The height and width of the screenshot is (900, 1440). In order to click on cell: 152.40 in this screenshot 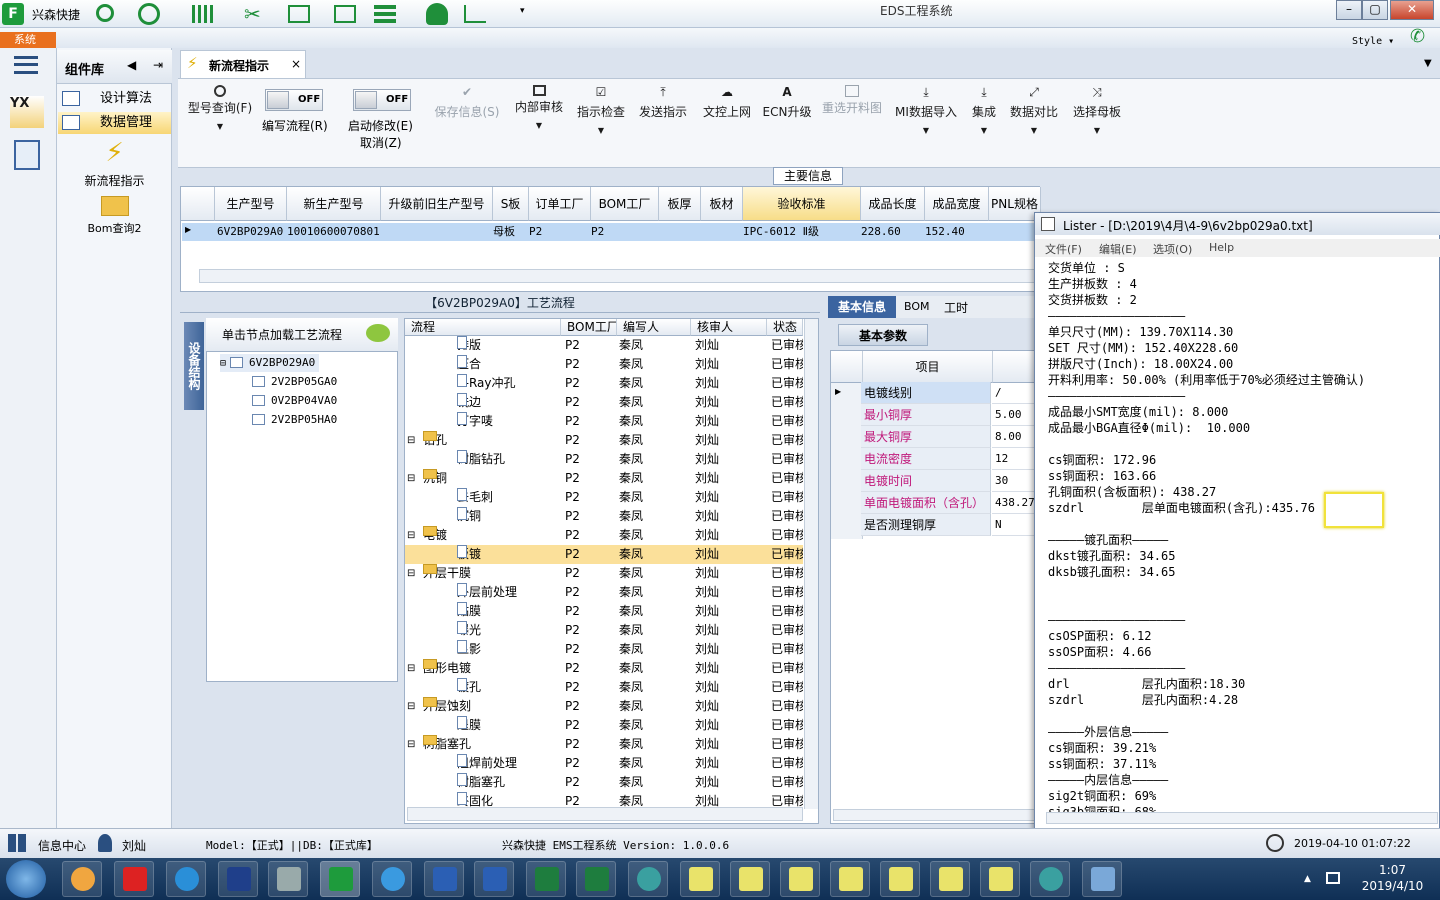, I will do `click(945, 232)`.